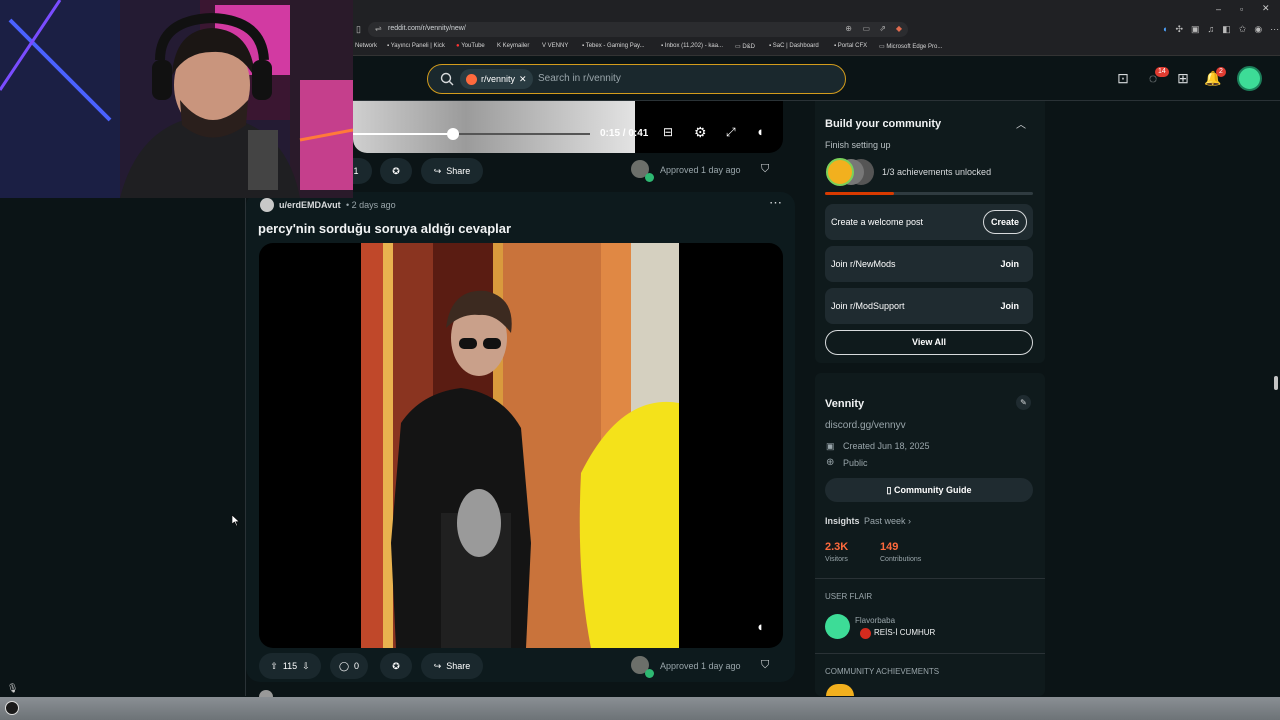  Describe the element at coordinates (1195, 29) in the screenshot. I see `collections-icon: ▣` at that location.